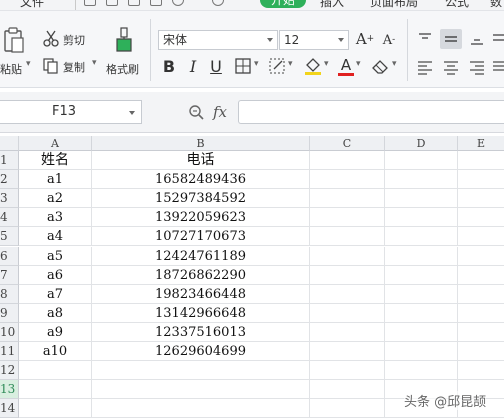  I want to click on undo-icon, so click(178, 3).